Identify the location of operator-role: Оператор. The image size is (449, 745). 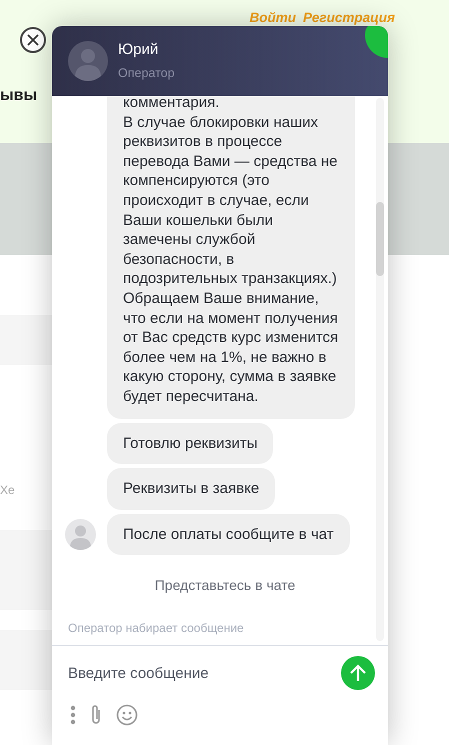
(146, 73).